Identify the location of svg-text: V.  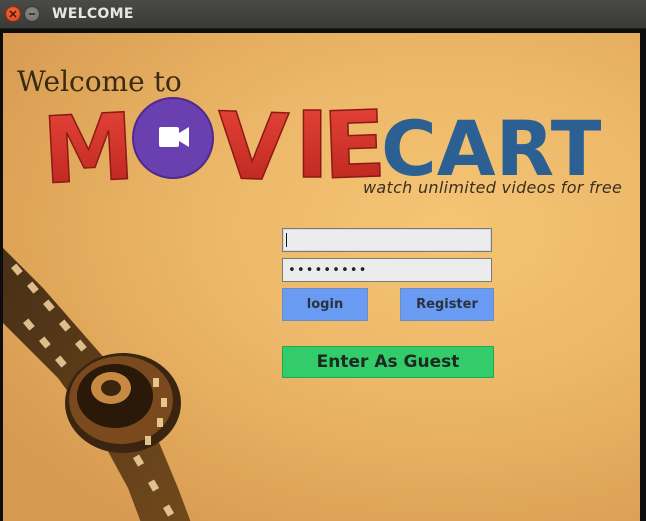
(252, 143).